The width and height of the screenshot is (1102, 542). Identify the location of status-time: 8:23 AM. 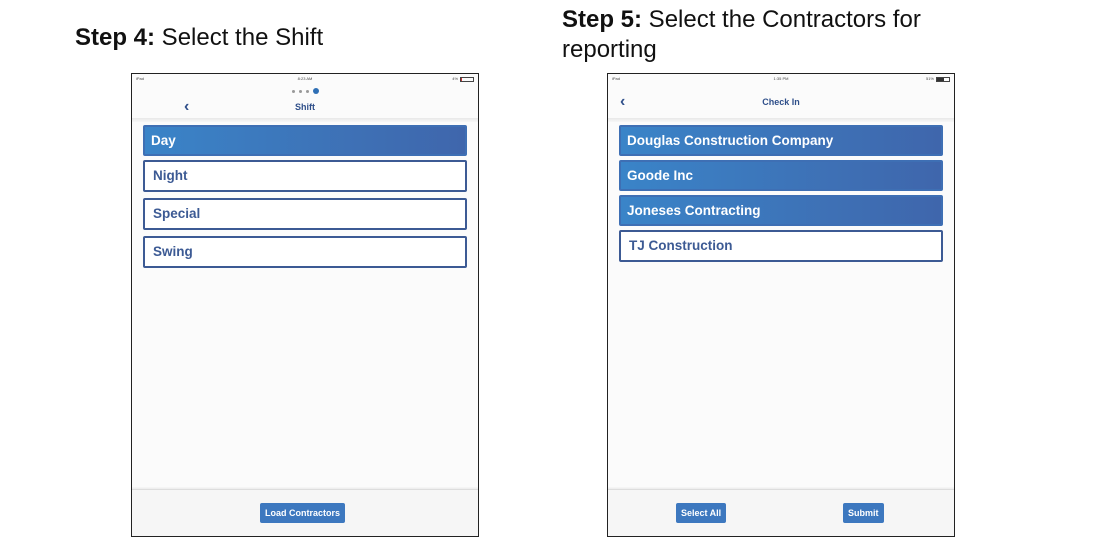
(305, 78).